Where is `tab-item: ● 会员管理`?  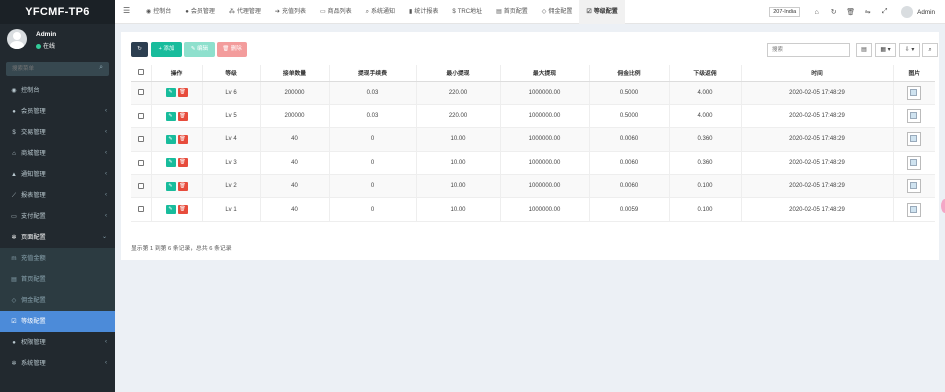 tab-item: ● 会员管理 is located at coordinates (200, 12).